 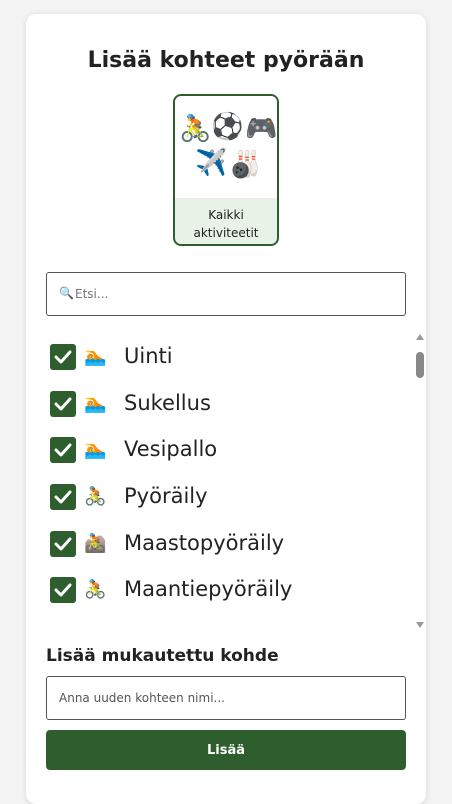 What do you see at coordinates (226, 224) in the screenshot?
I see `category-label: Kaikki aktiviteetit` at bounding box center [226, 224].